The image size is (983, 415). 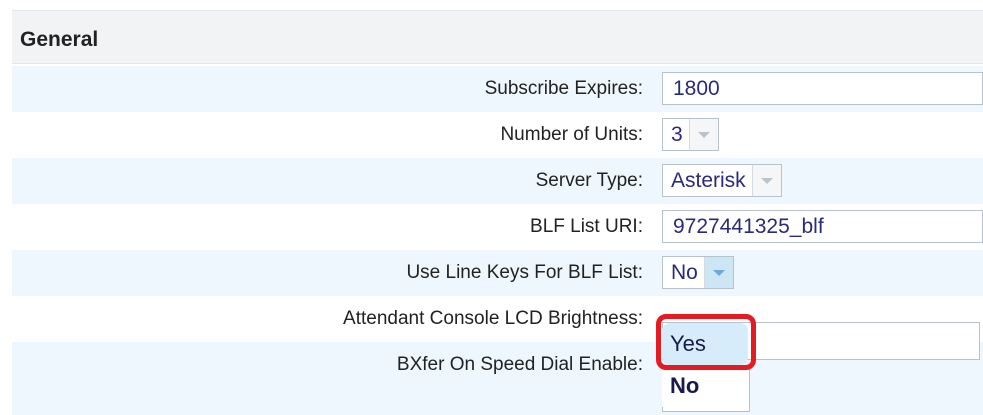 I want to click on row-subscribe-expires: Subscribe Expires: 1800, so click(x=497, y=89).